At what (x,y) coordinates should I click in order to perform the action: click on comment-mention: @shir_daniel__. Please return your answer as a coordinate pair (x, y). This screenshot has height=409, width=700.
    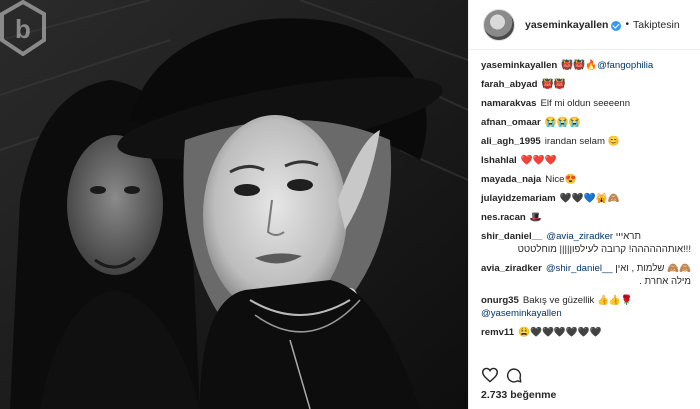
    Looking at the image, I should click on (579, 268).